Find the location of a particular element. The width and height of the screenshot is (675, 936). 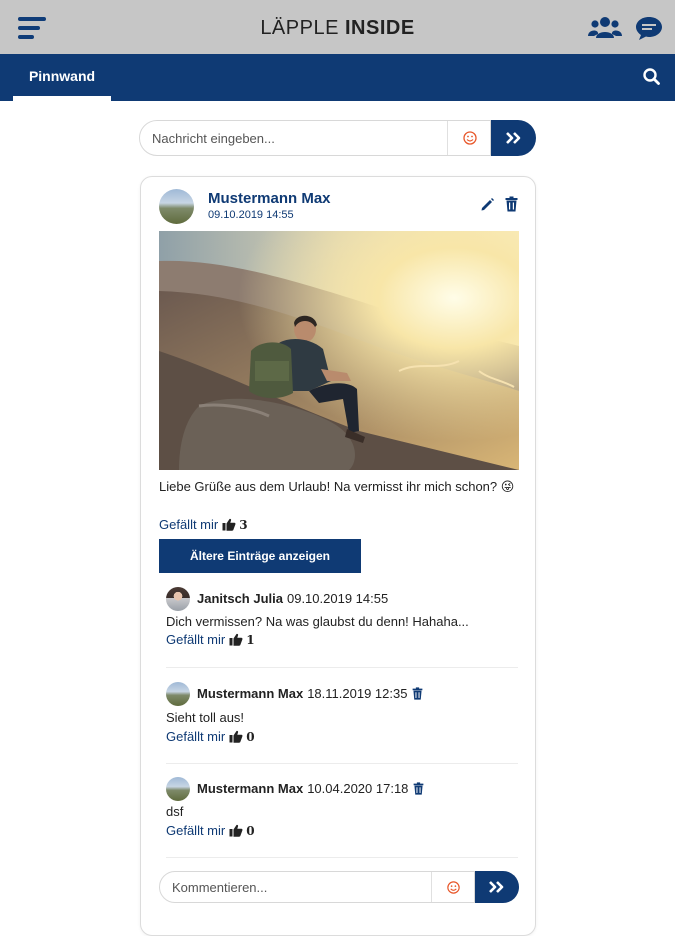

brand-bold-text: INSIDE is located at coordinates (379, 28).